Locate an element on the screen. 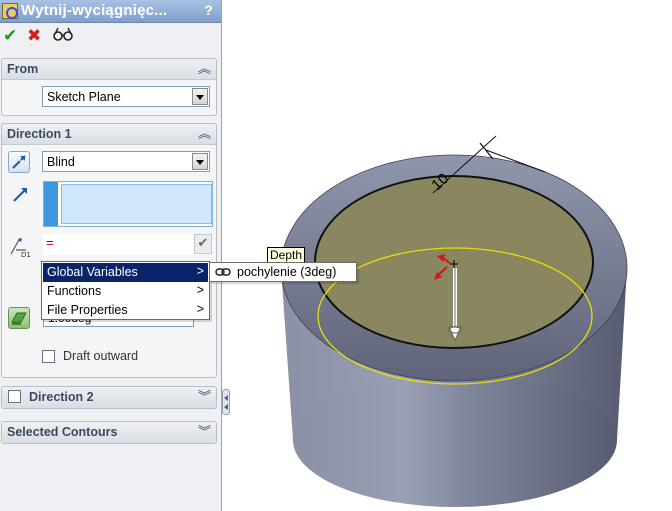 This screenshot has height=511, width=672. equation-text: = is located at coordinates (50, 242).